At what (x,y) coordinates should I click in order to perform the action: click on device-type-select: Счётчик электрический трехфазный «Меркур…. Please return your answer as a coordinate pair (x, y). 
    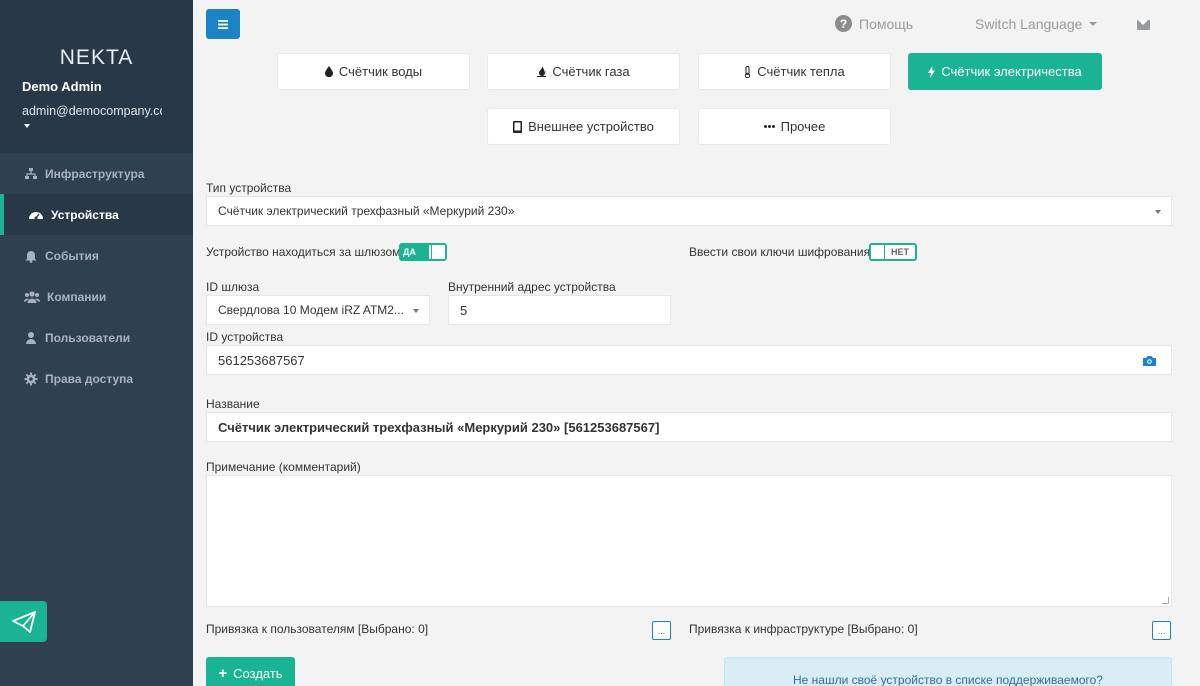
    Looking at the image, I should click on (689, 211).